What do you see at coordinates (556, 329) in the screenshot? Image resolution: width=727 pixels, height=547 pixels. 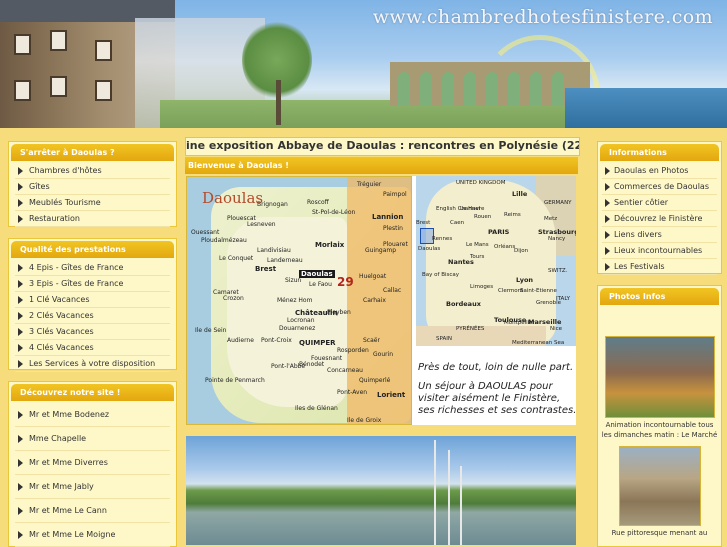 I see `france-city-label: Nice` at bounding box center [556, 329].